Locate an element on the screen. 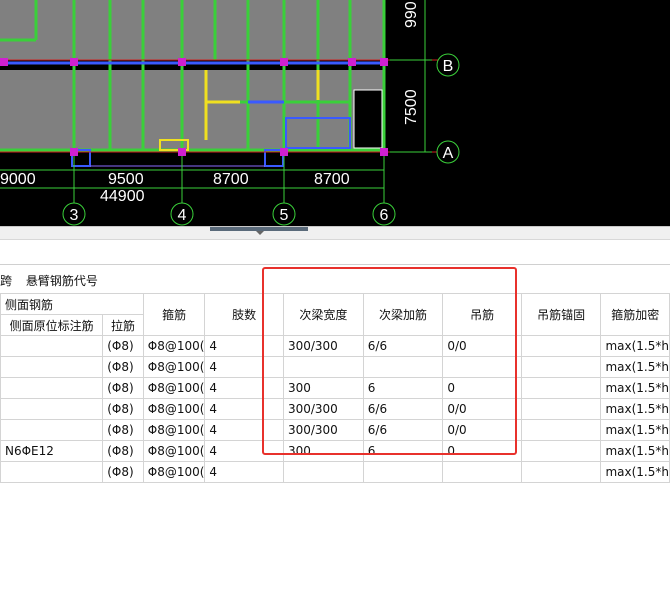 This screenshot has width=670, height=591. header-stirrup: 箍筋 is located at coordinates (174, 314).